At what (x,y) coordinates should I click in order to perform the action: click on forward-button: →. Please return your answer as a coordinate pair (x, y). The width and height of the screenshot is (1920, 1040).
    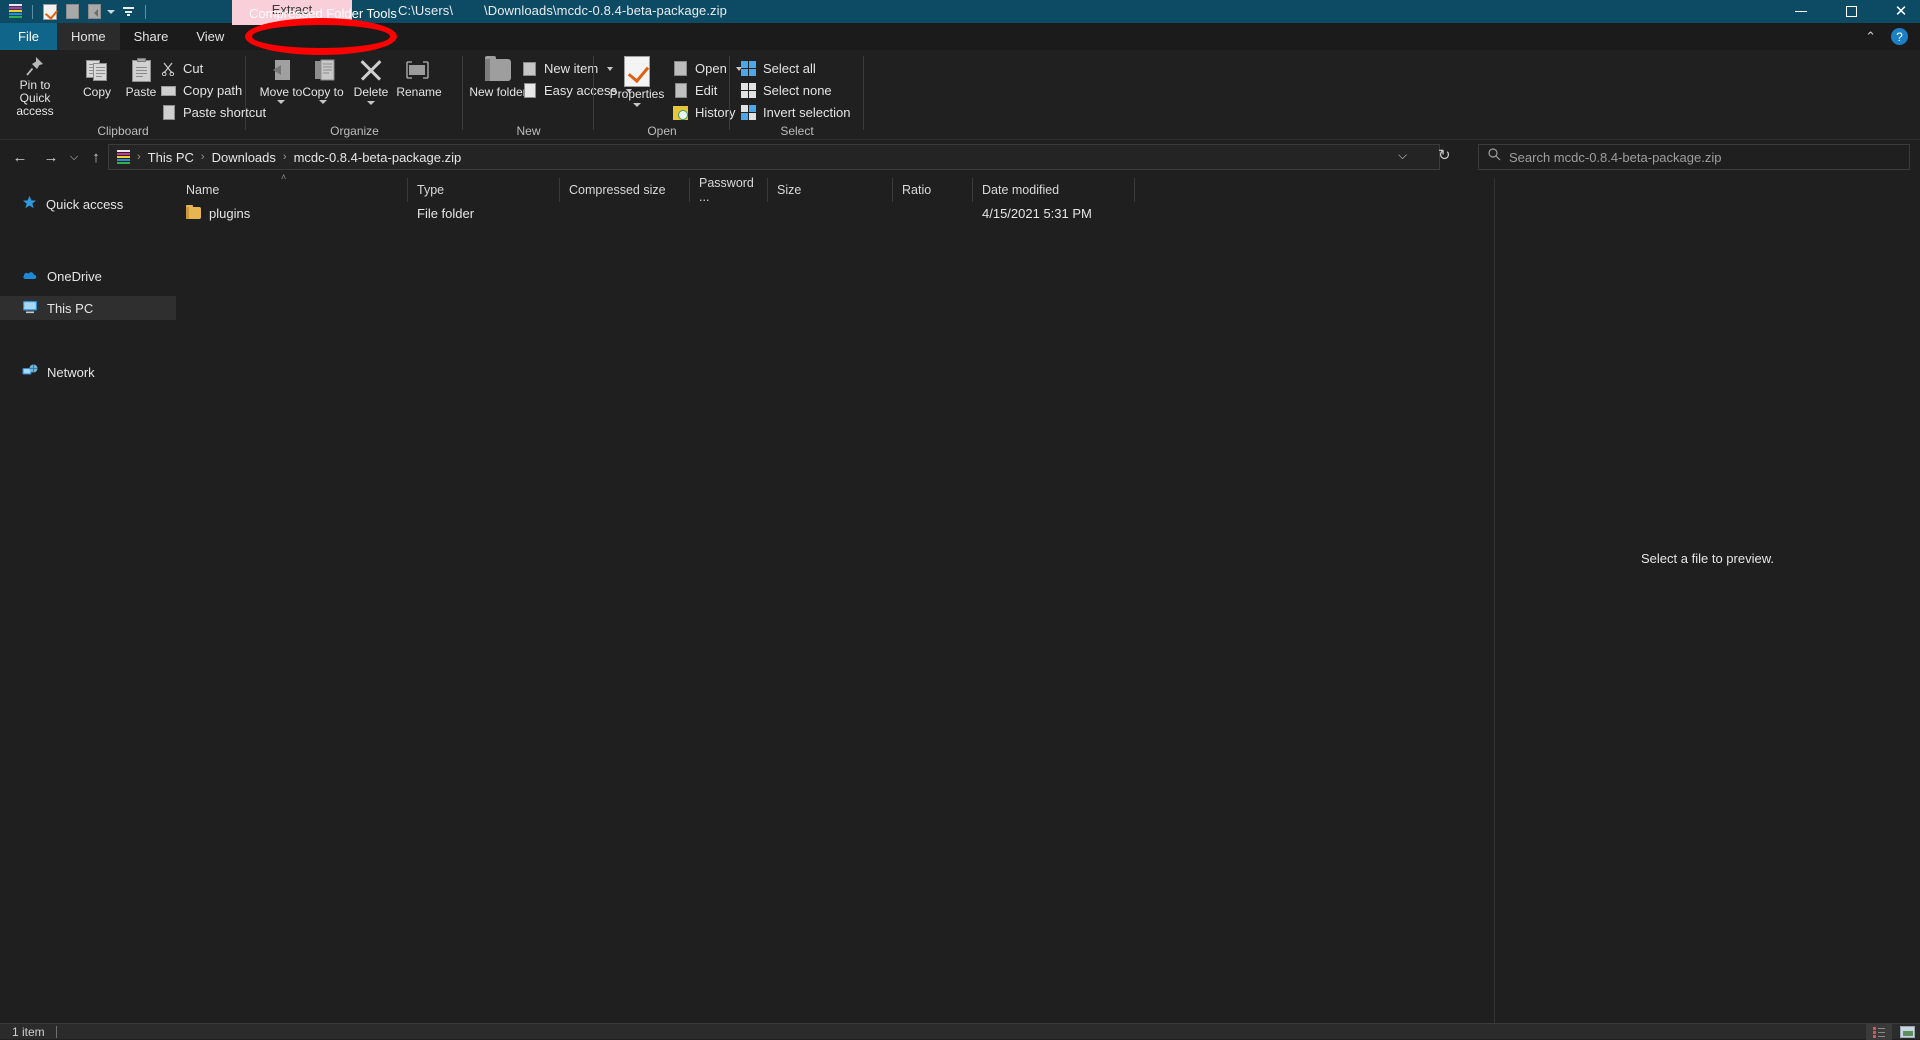
    Looking at the image, I should click on (51, 157).